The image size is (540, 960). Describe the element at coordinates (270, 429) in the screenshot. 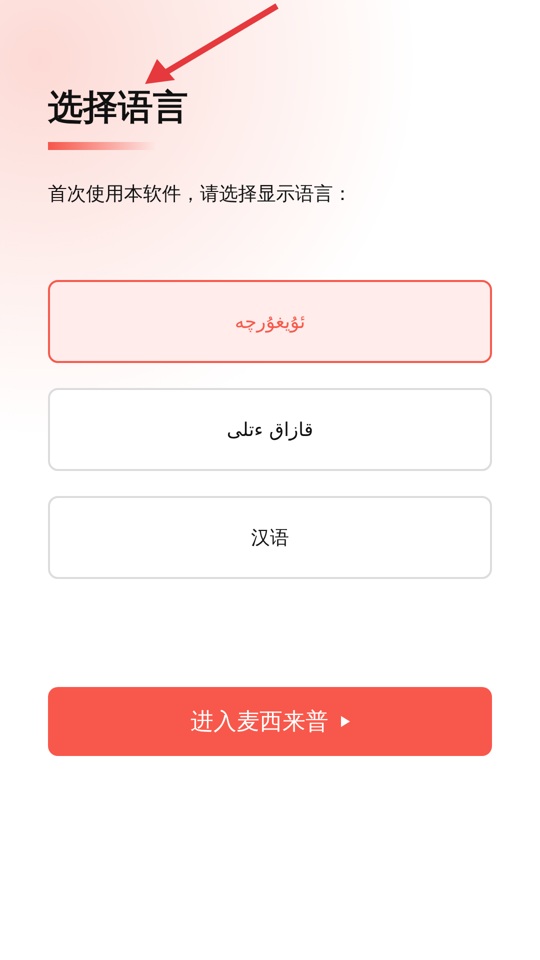

I see `language-option: قازاق ءتلى` at that location.